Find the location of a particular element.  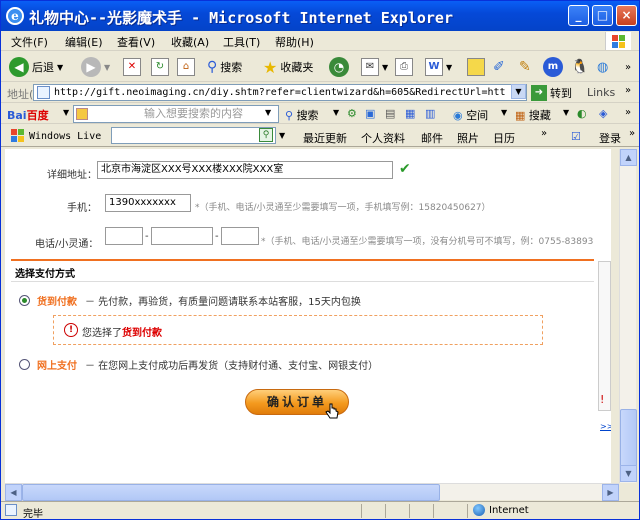

baidu-search-button: ⚲ 搜索 is located at coordinates (302, 115).